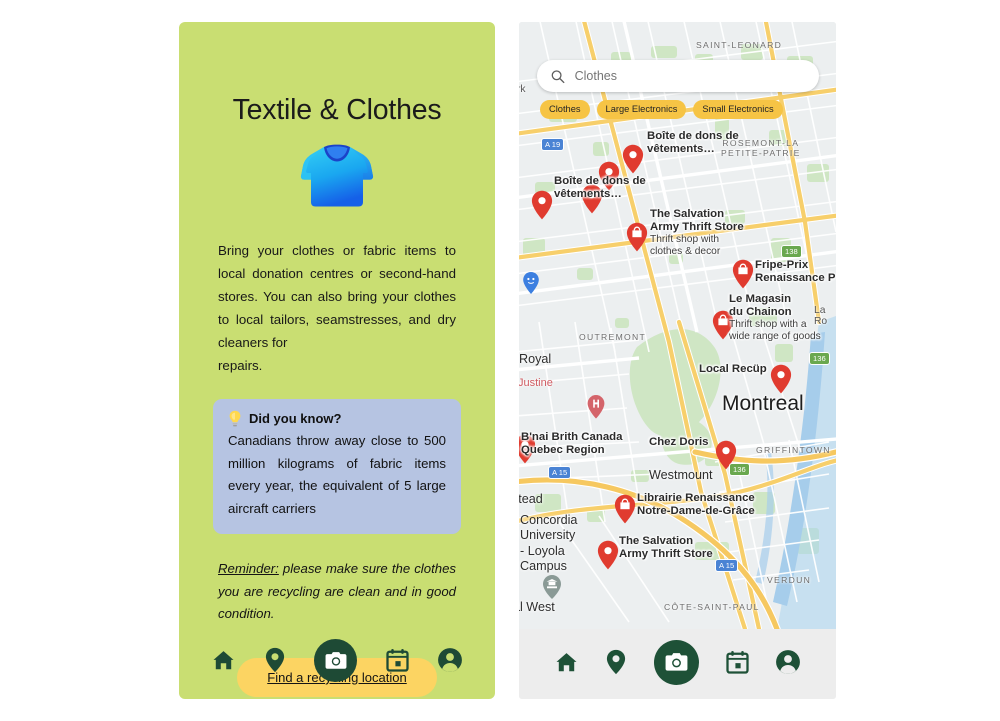 The height and width of the screenshot is (721, 1000). I want to click on nav-calendar-button-right, so click(737, 662).